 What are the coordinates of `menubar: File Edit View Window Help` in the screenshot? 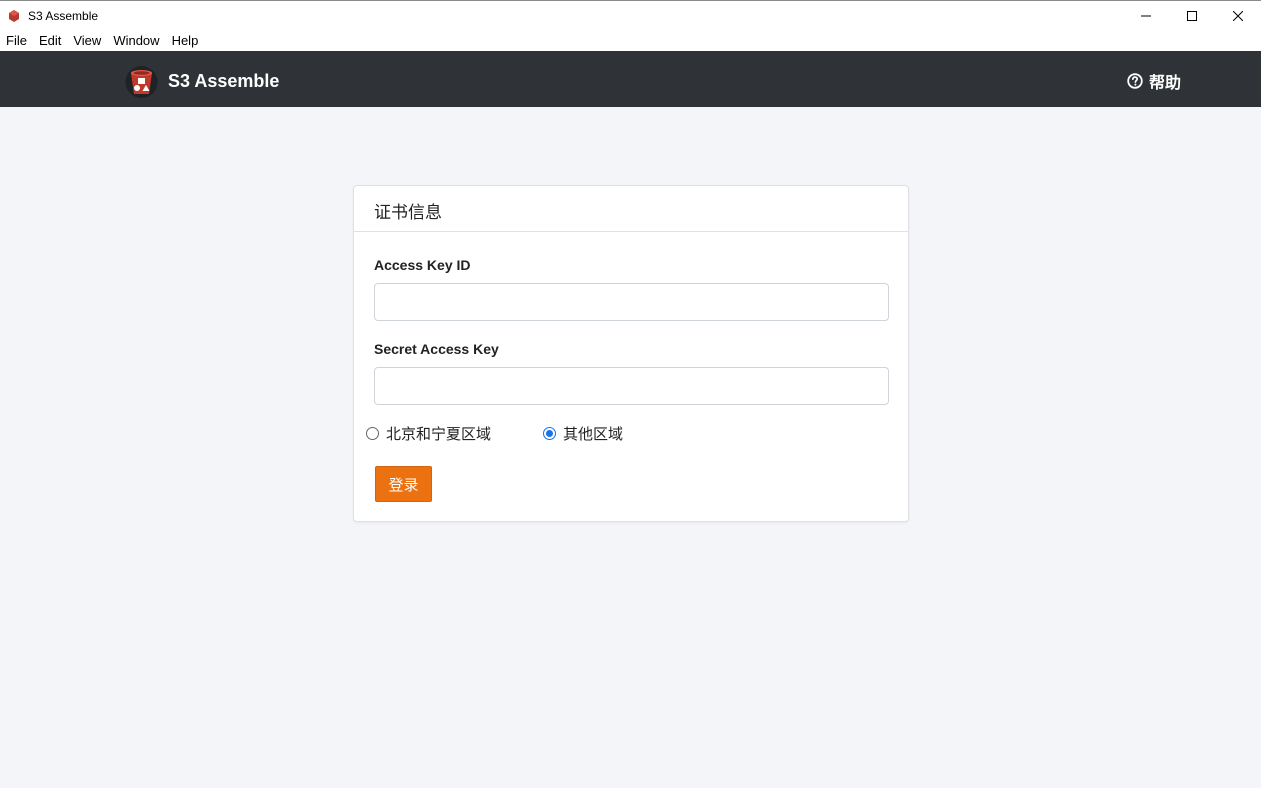 It's located at (630, 40).